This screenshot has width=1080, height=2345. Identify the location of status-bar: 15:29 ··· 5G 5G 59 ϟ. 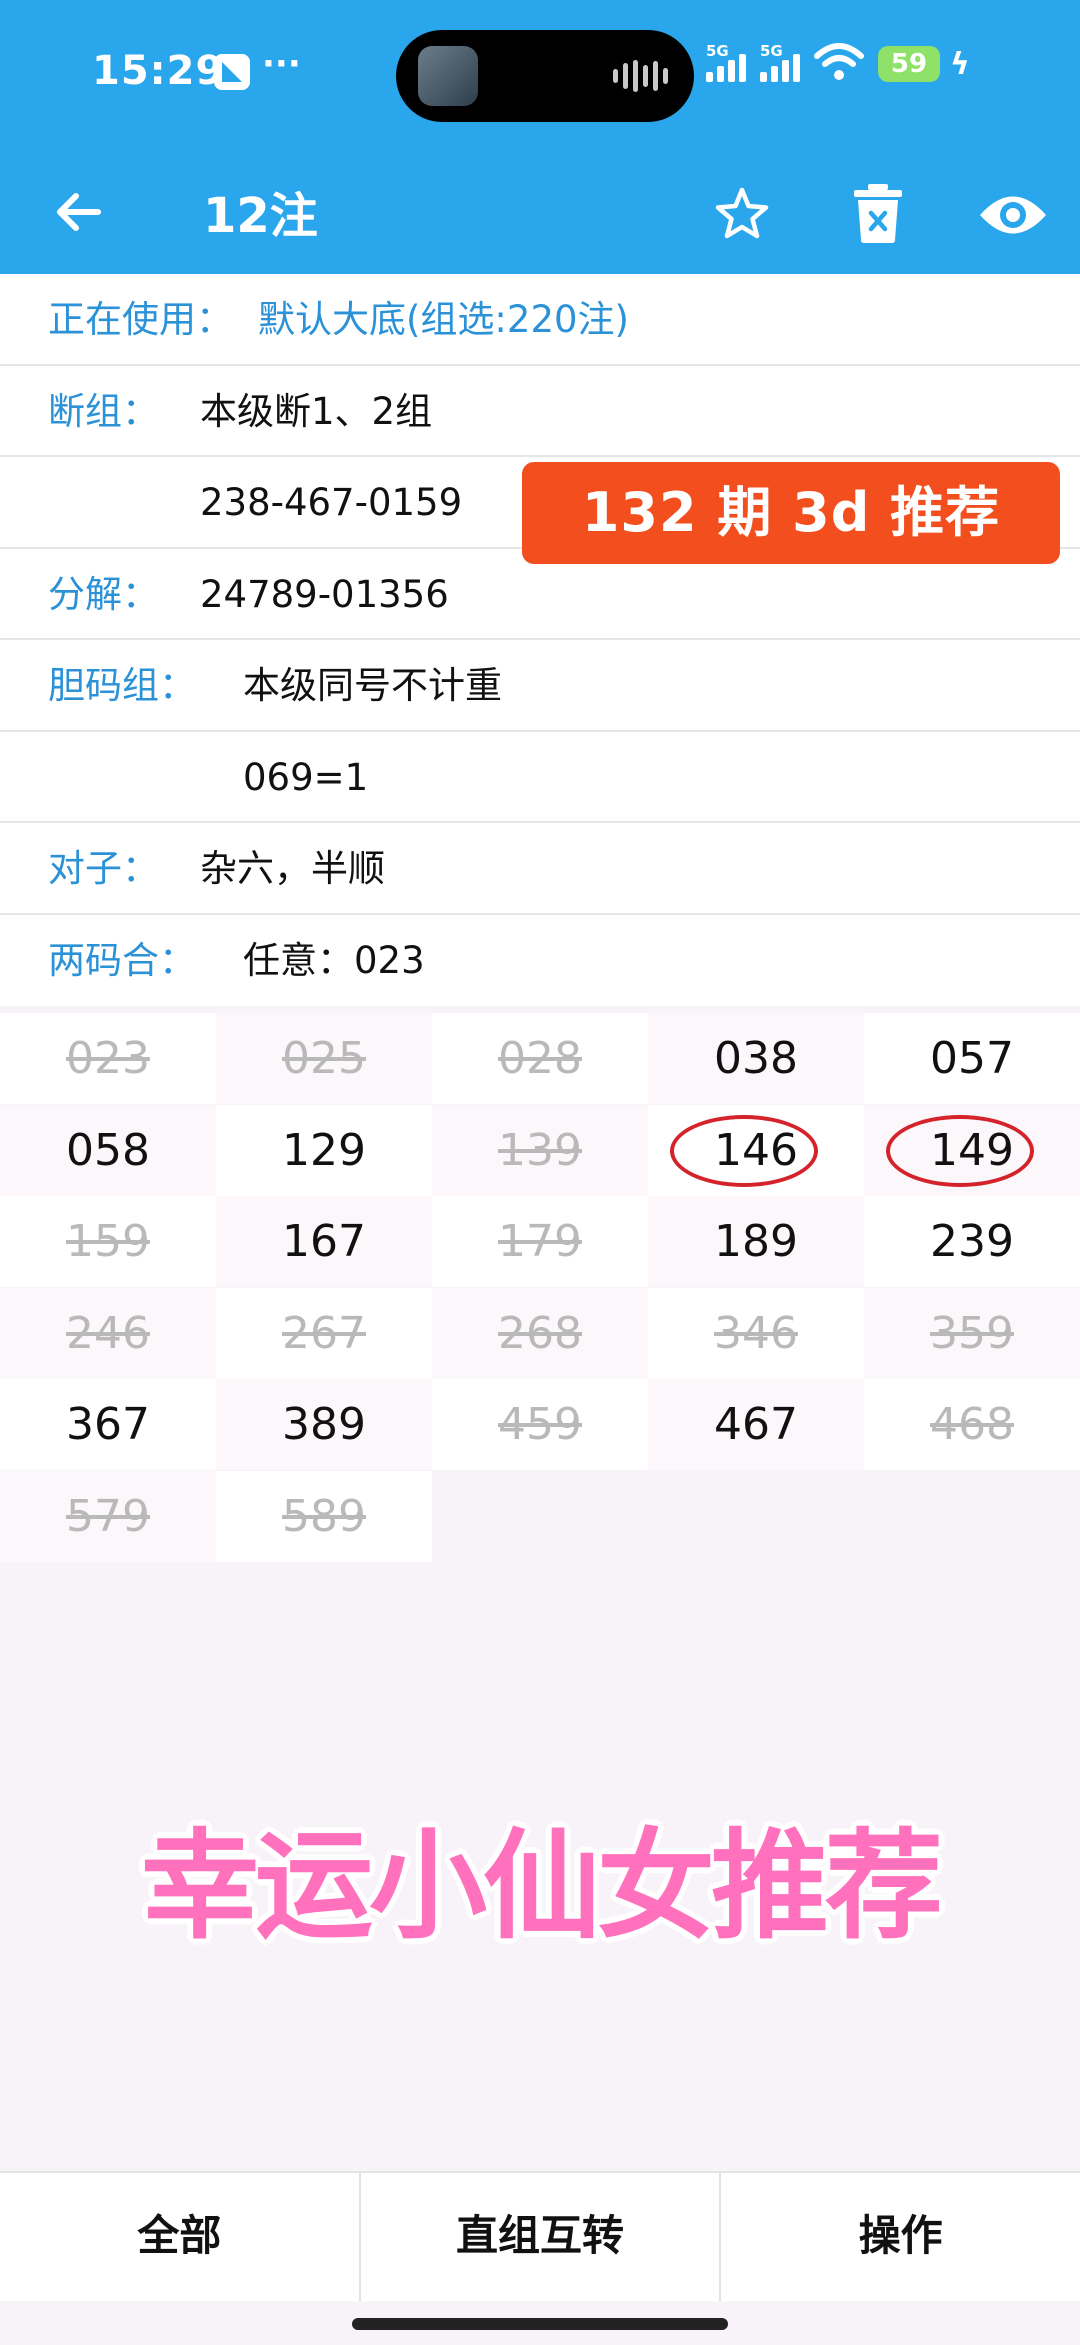
(540, 75).